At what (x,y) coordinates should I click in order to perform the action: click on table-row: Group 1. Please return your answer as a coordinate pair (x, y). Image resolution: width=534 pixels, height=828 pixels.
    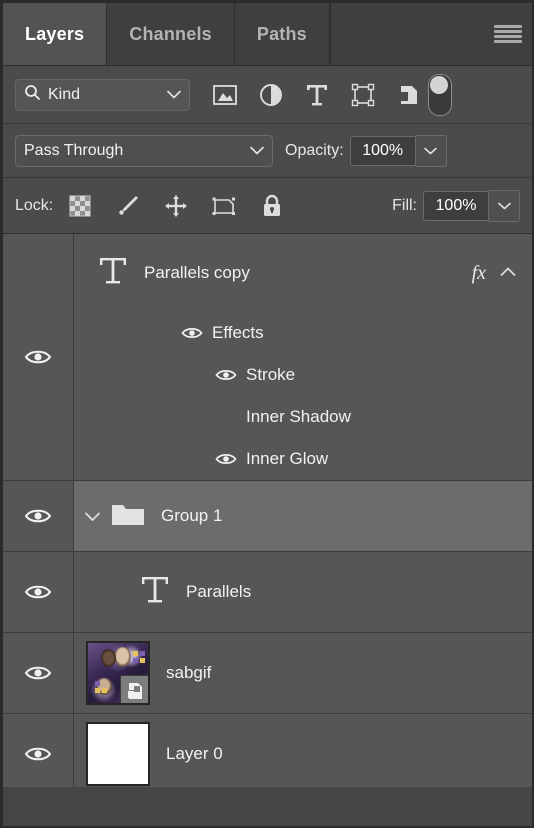
    Looking at the image, I should click on (267, 516).